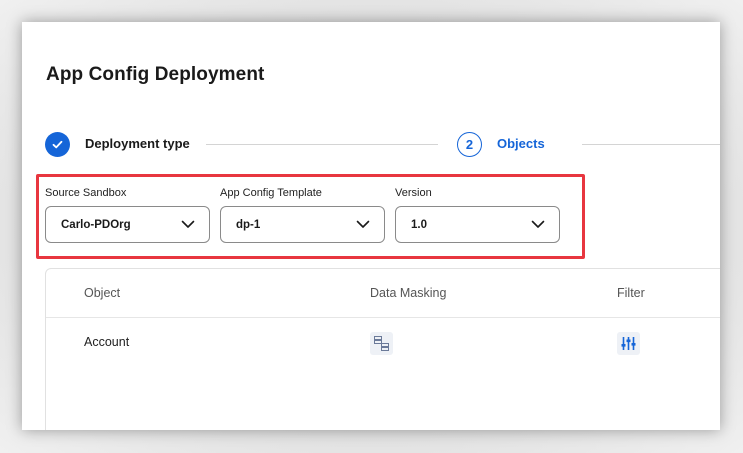 This screenshot has width=743, height=453. What do you see at coordinates (628, 343) in the screenshot?
I see `filter-sliders-icon` at bounding box center [628, 343].